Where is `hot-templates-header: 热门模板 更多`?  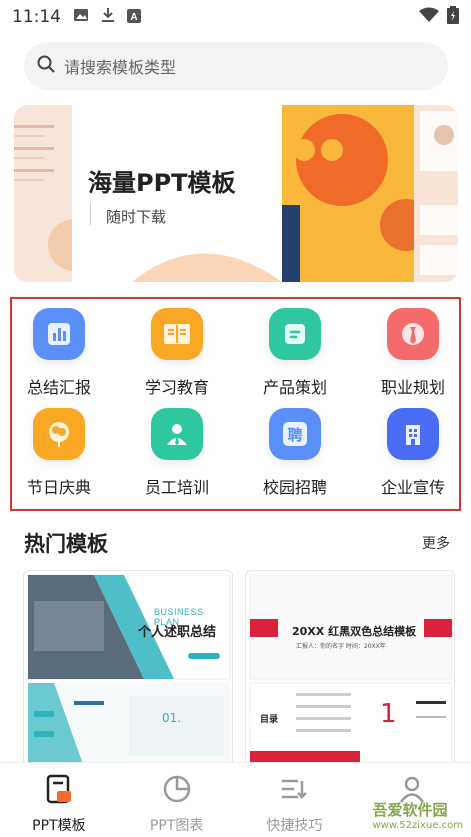
hot-templates-header: 热门模板 更多 is located at coordinates (237, 543).